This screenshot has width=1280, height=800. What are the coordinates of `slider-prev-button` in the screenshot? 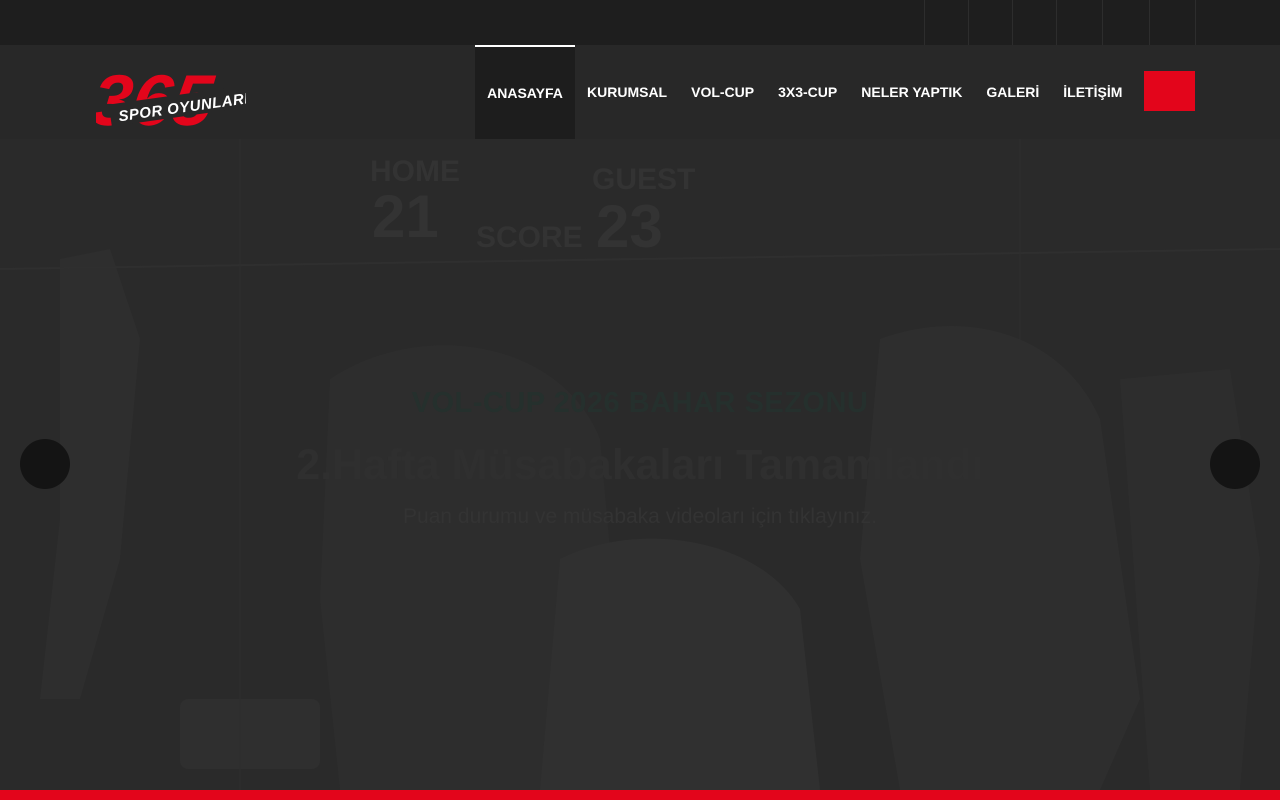 It's located at (45, 464).